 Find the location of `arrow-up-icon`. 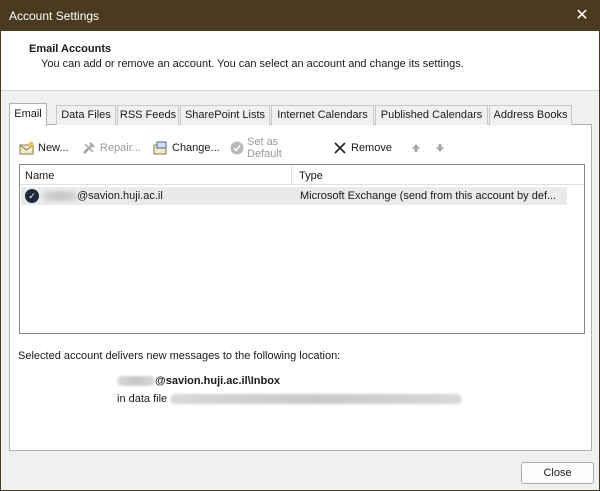

arrow-up-icon is located at coordinates (416, 148).